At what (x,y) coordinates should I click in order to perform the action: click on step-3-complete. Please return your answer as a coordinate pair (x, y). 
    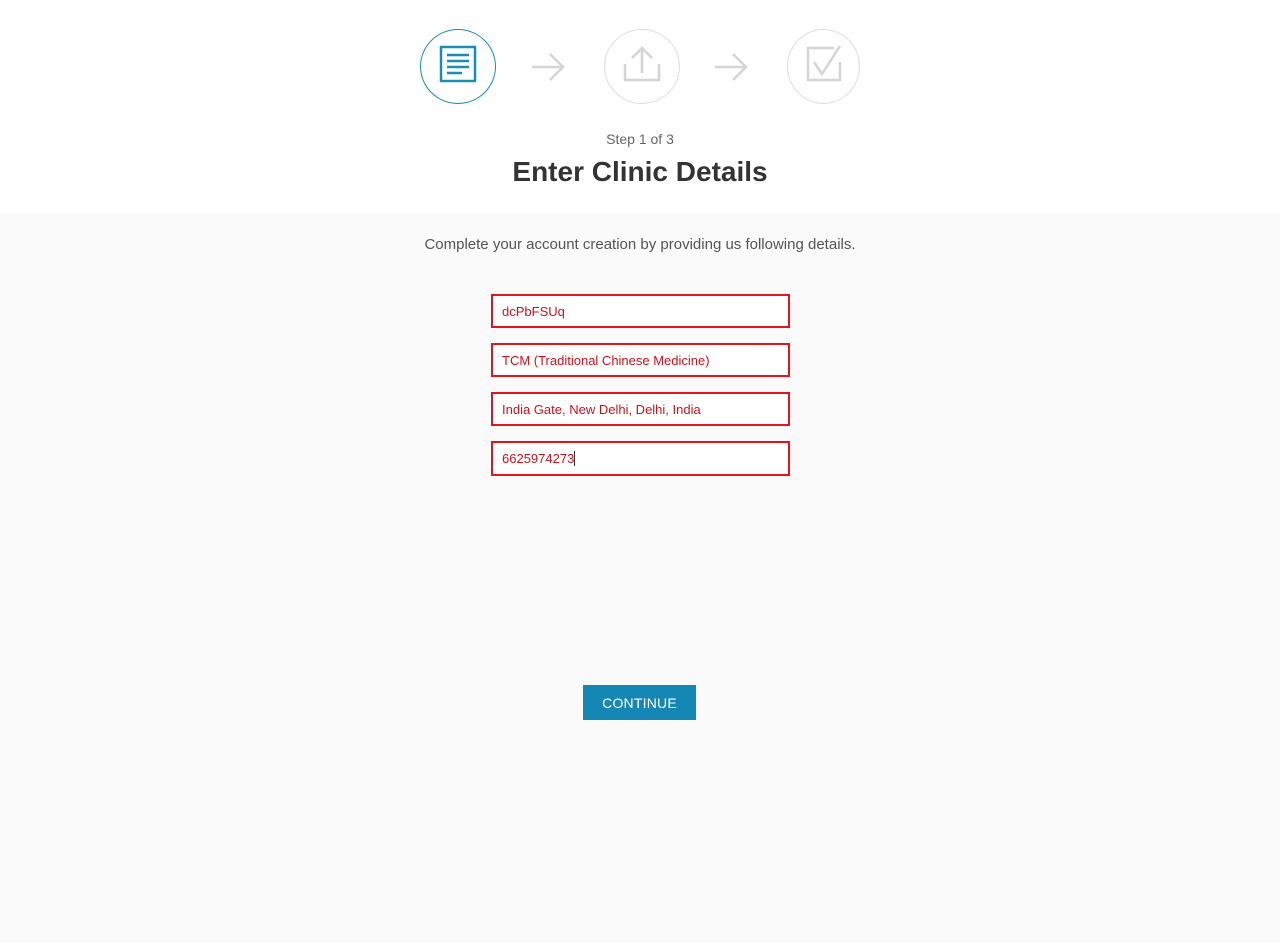
    Looking at the image, I should click on (823, 66).